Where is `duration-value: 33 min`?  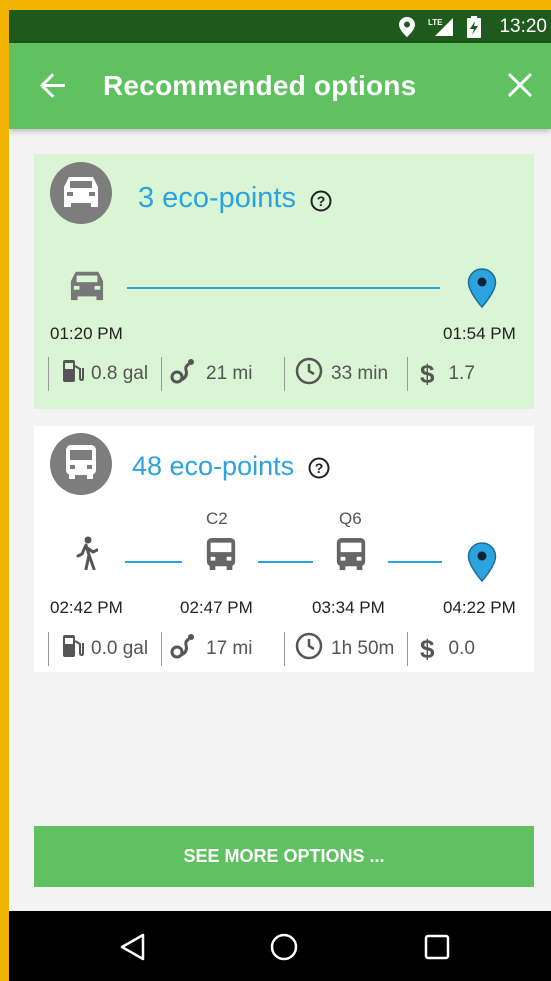 duration-value: 33 min is located at coordinates (360, 373).